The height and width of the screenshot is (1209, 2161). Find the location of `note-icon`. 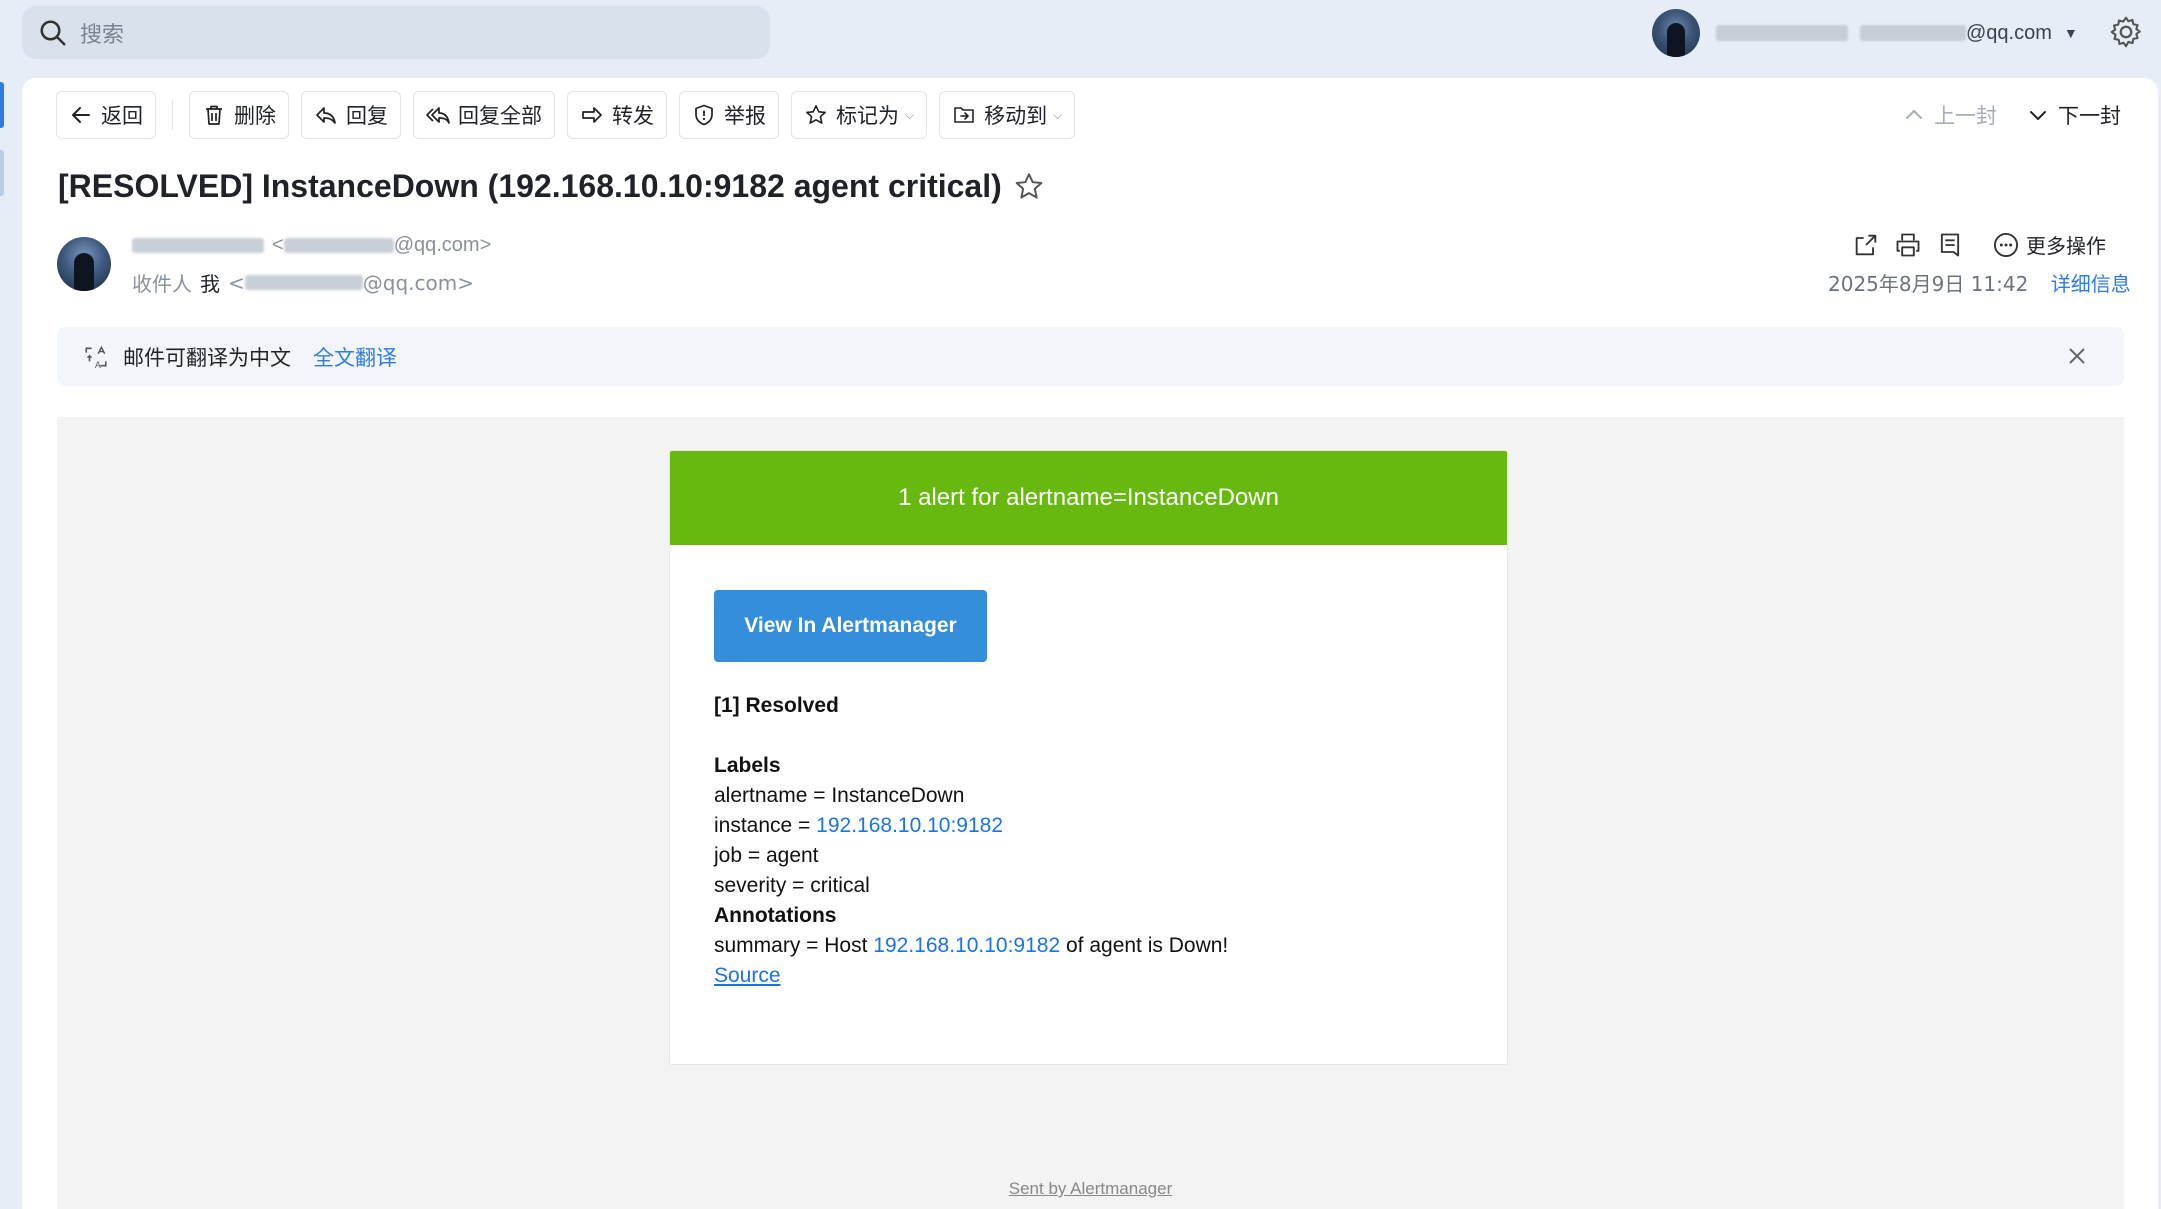

note-icon is located at coordinates (1950, 245).